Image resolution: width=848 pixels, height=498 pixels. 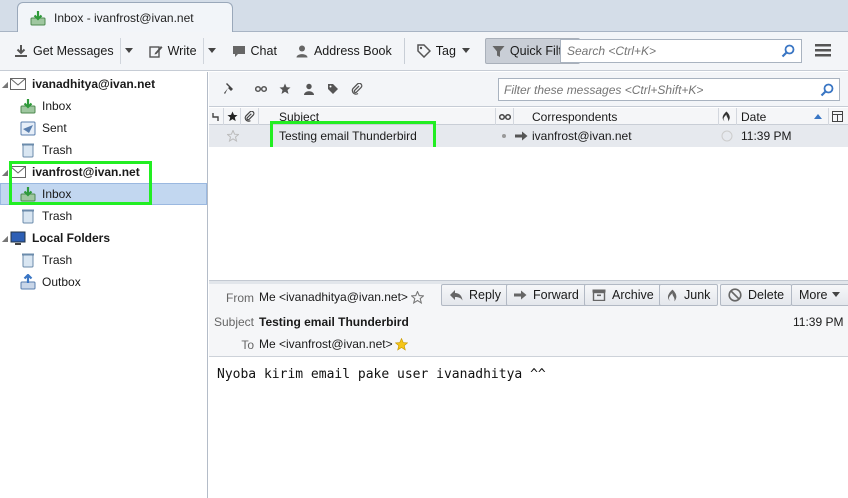 What do you see at coordinates (103, 128) in the screenshot?
I see `folder-sent-ivanadhitya: Sent` at bounding box center [103, 128].